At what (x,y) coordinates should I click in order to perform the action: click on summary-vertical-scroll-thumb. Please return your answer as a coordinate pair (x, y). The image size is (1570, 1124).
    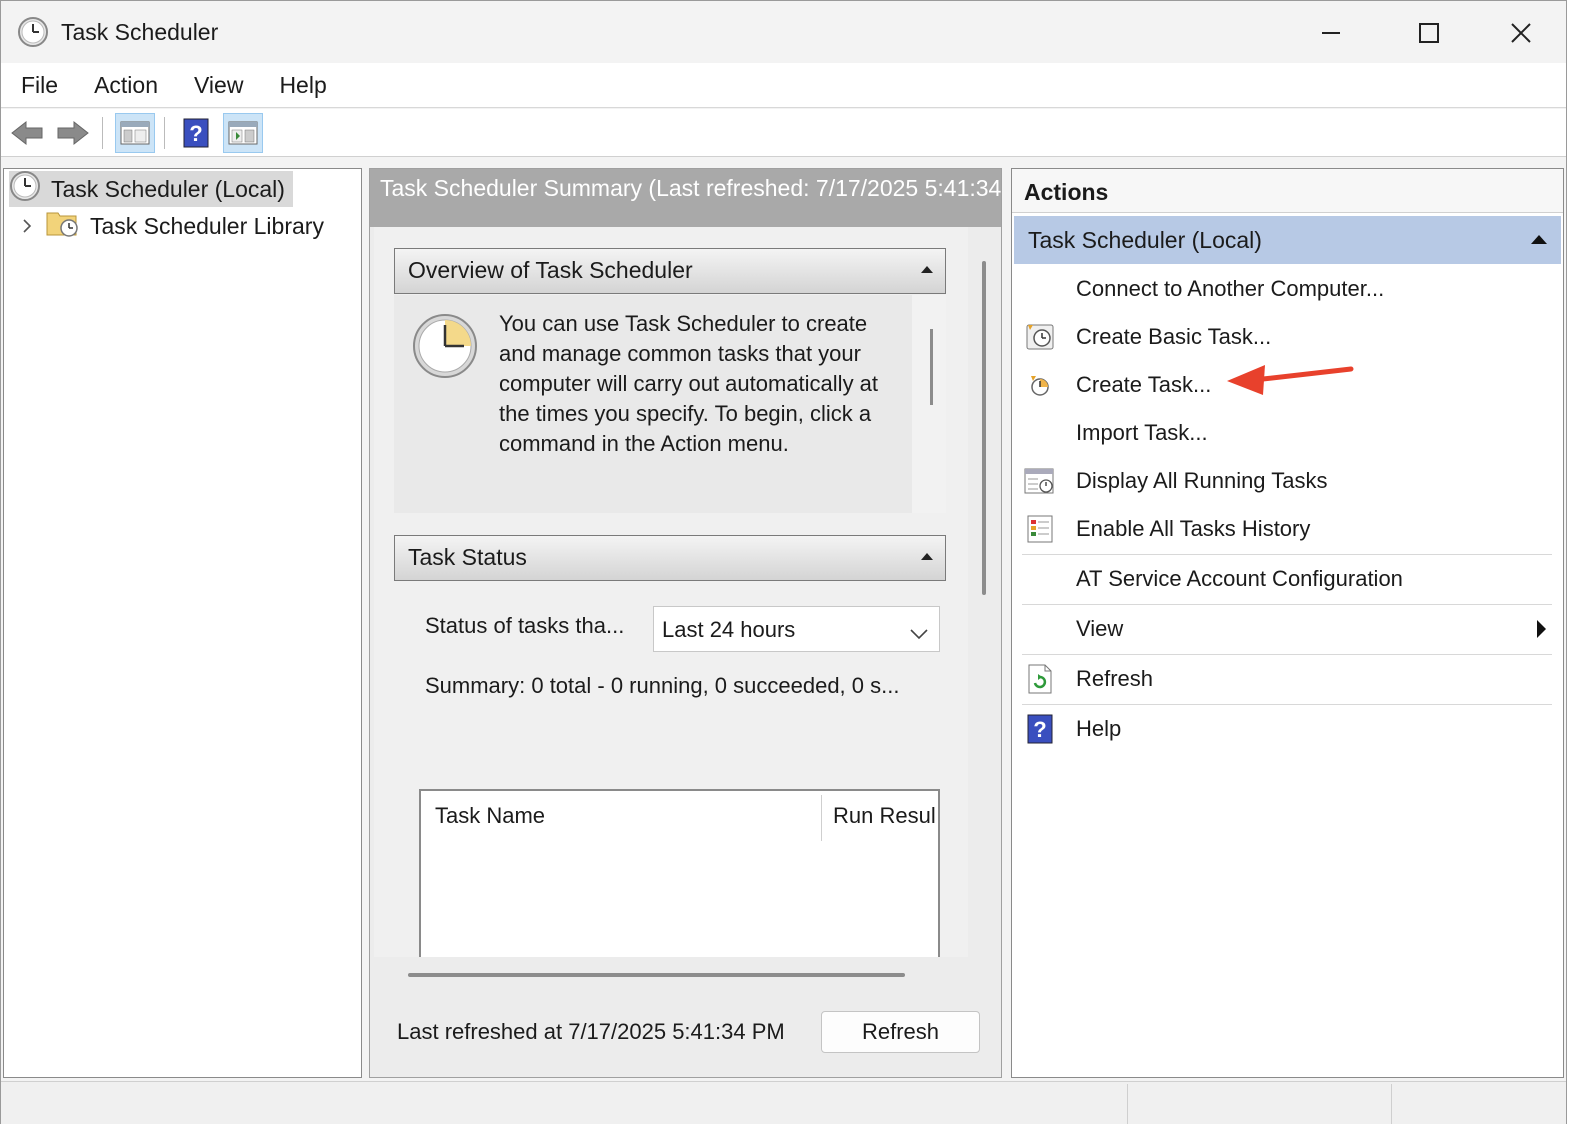
    Looking at the image, I should click on (984, 428).